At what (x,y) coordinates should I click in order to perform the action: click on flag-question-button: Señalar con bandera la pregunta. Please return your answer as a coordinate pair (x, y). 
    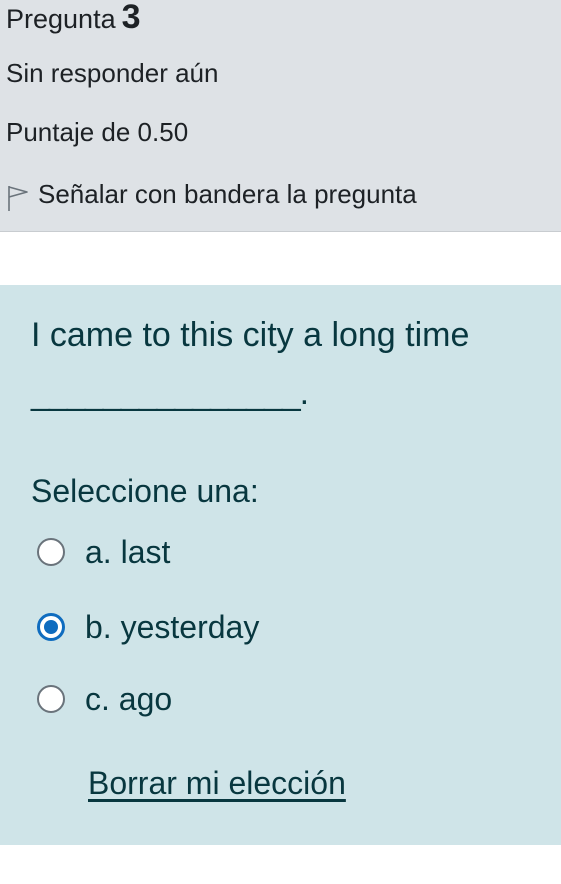
    Looking at the image, I should click on (211, 194).